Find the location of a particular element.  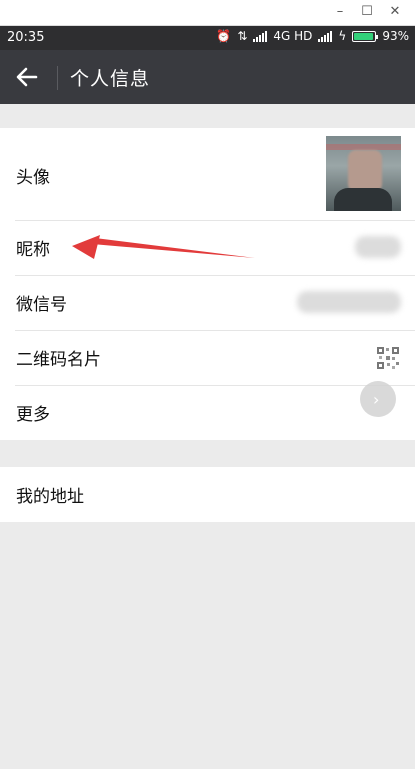

battery-percent: 93% is located at coordinates (395, 36).